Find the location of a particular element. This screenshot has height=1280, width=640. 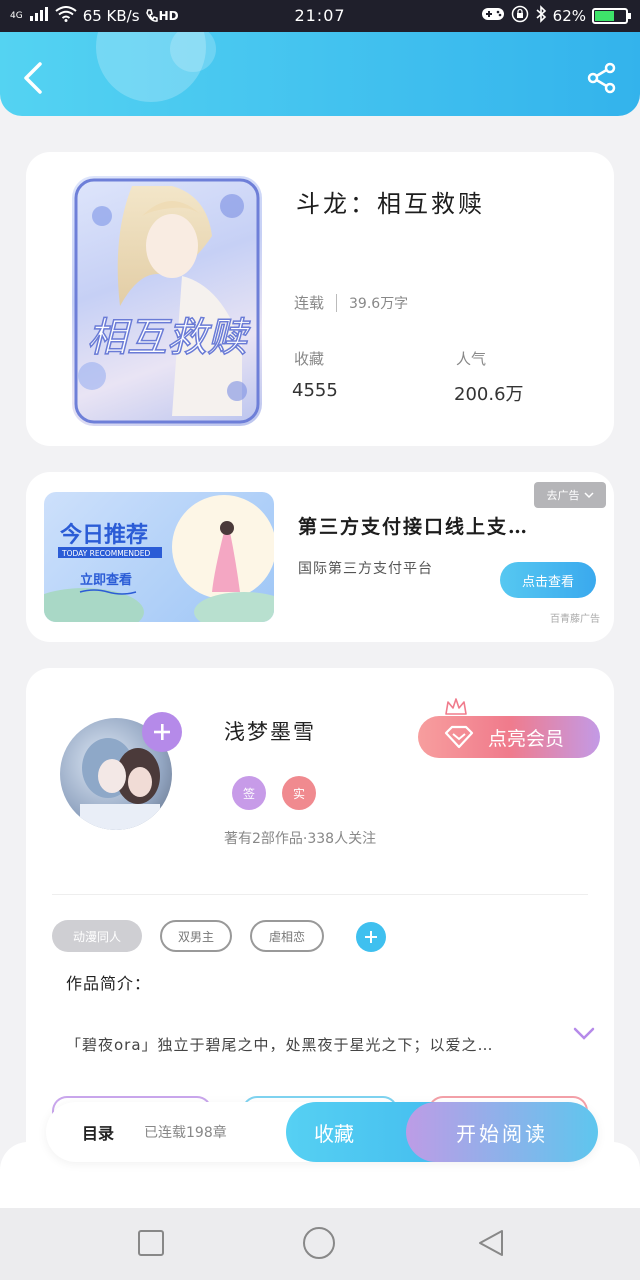

action-bar: 目录 已连载198章 收藏 开始阅读 is located at coordinates (322, 1132).